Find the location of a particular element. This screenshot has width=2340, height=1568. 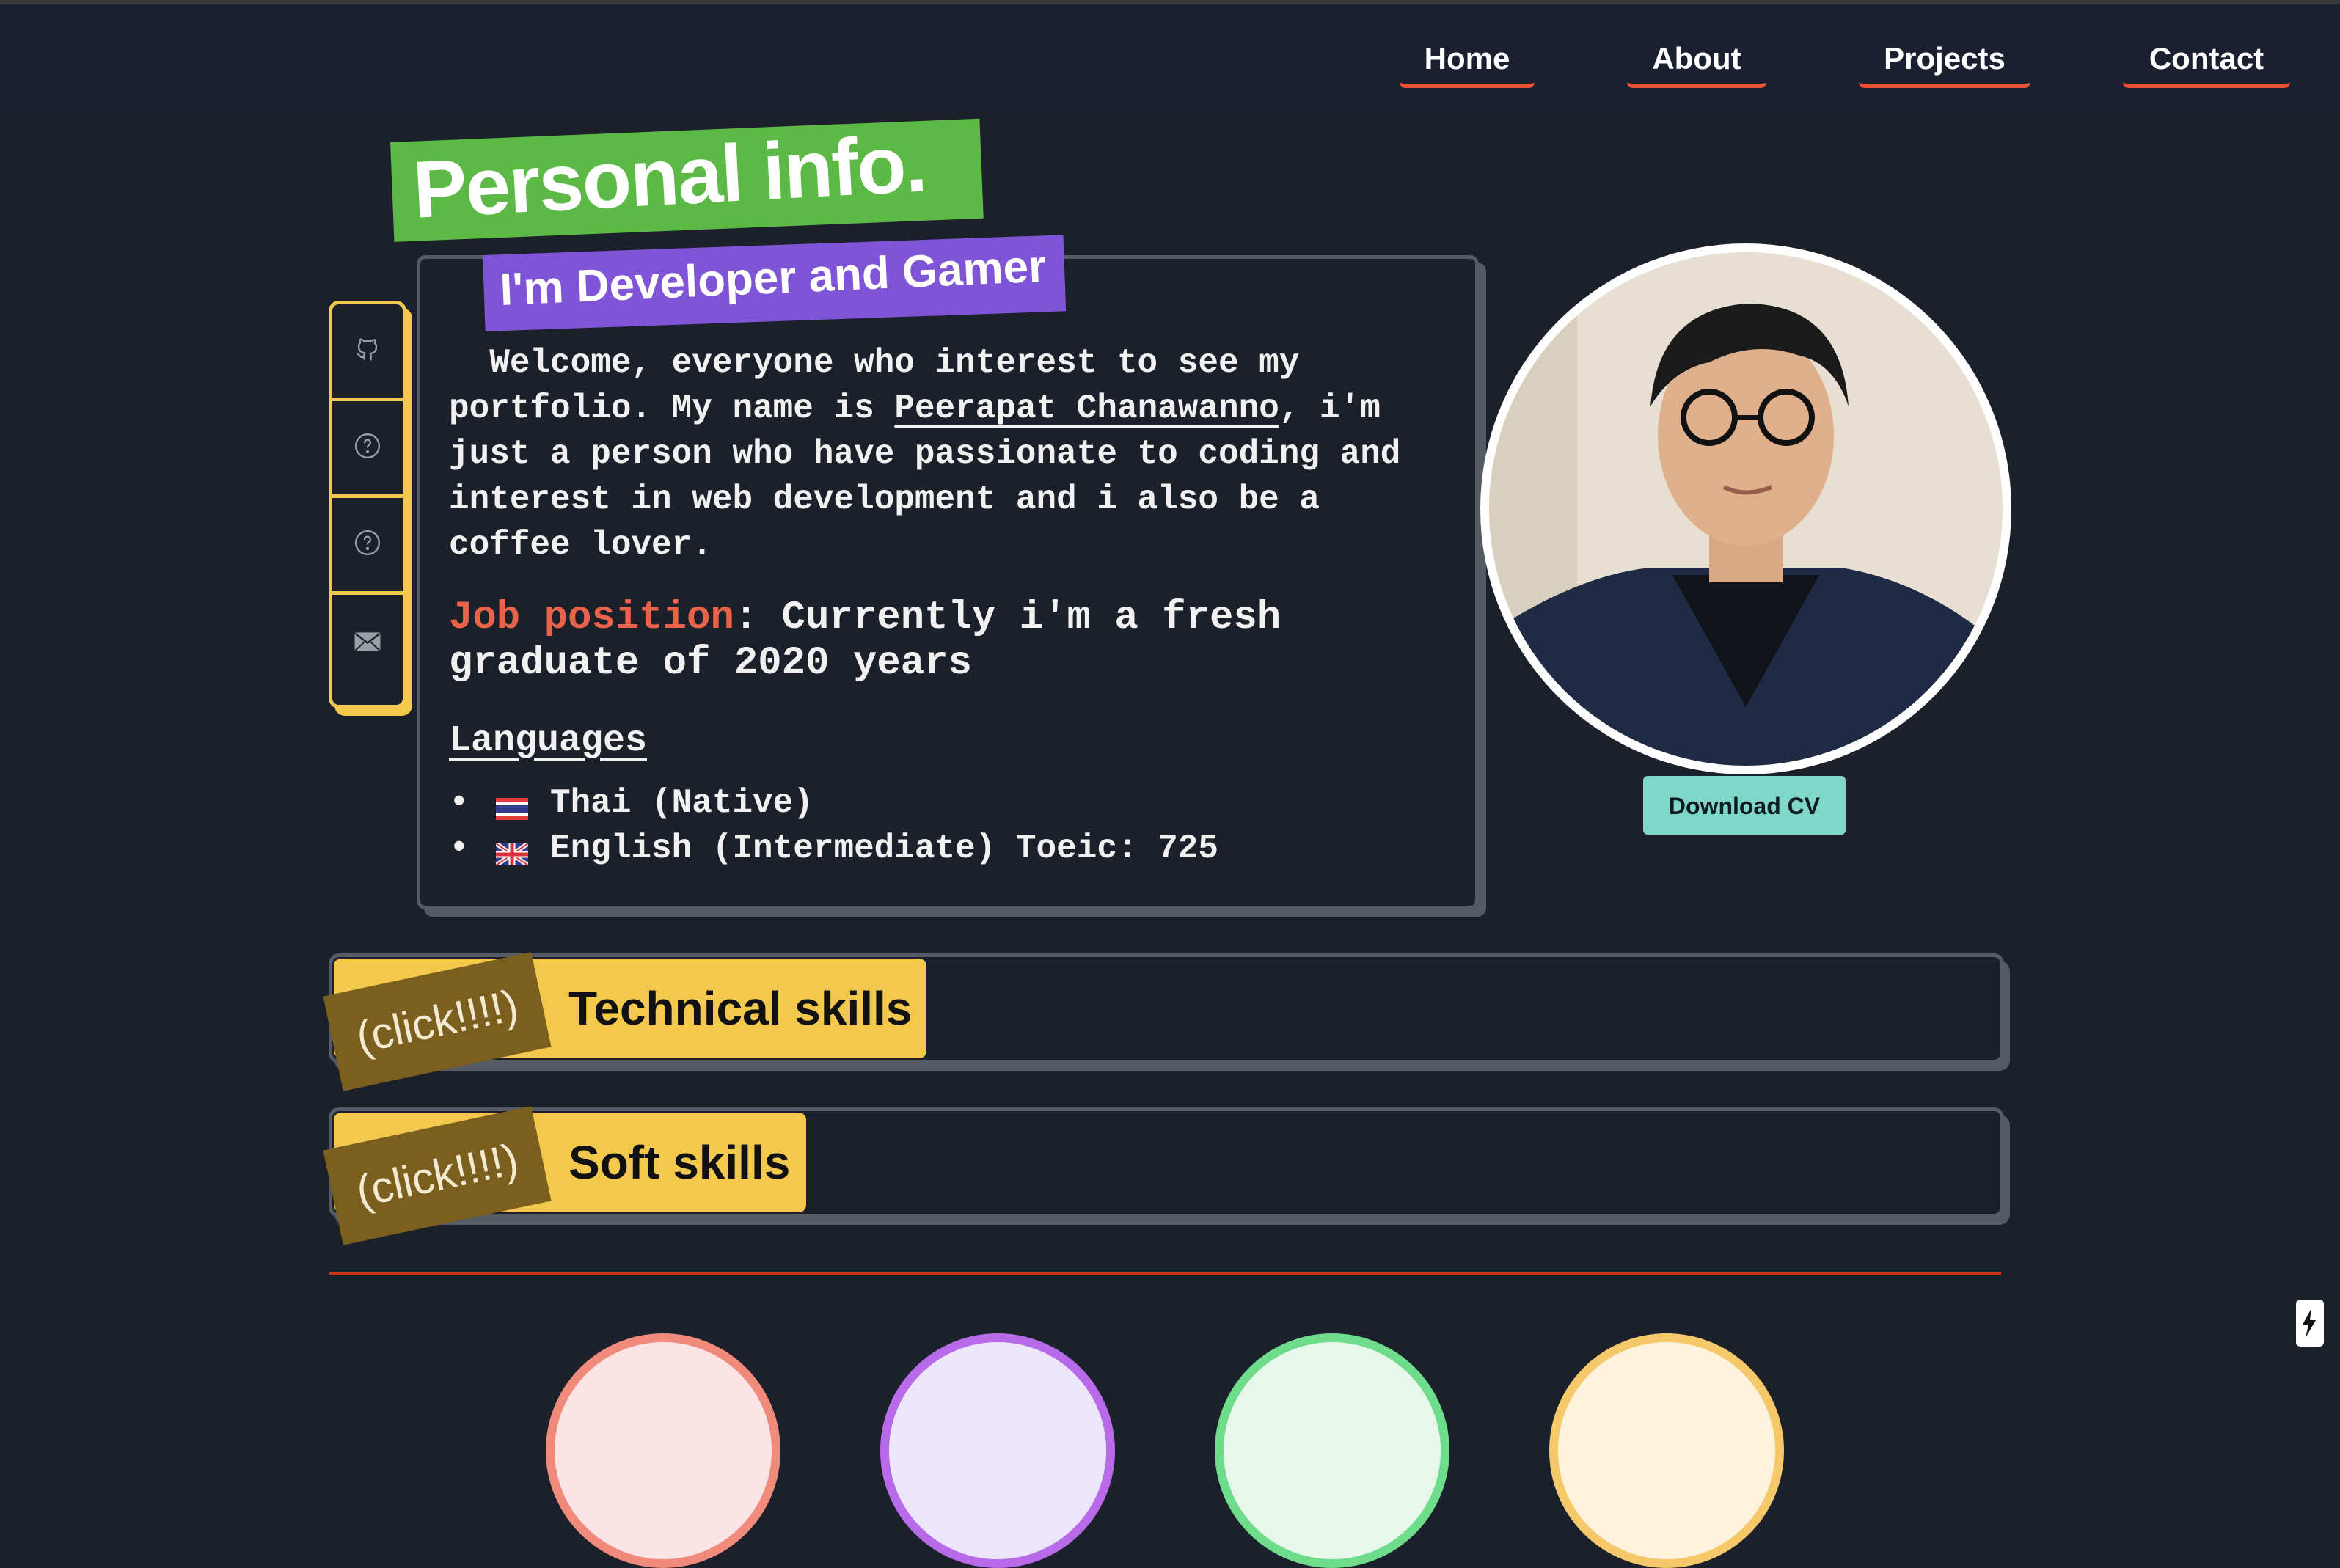

social-sidebar is located at coordinates (368, 504).